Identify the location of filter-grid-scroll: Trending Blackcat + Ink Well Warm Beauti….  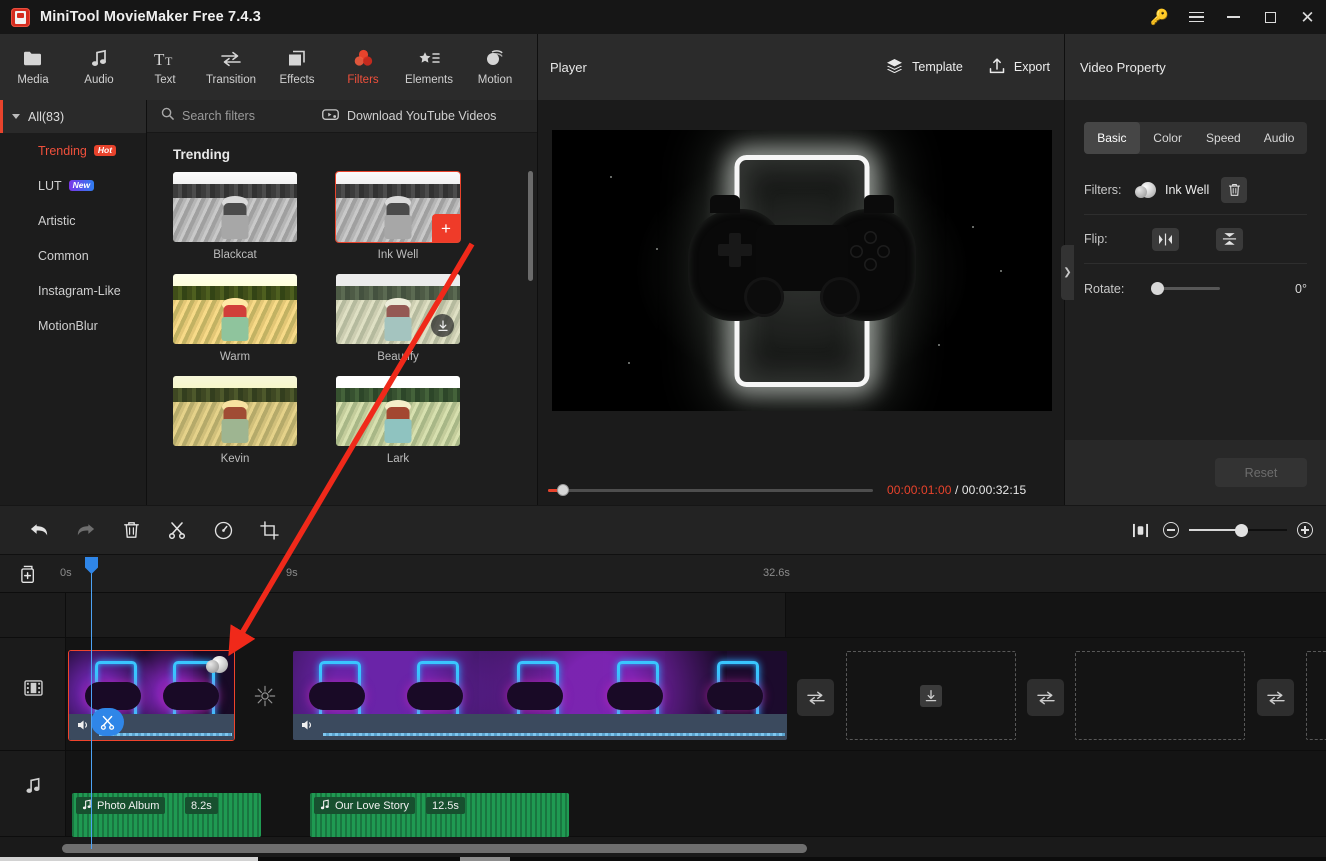
(342, 319).